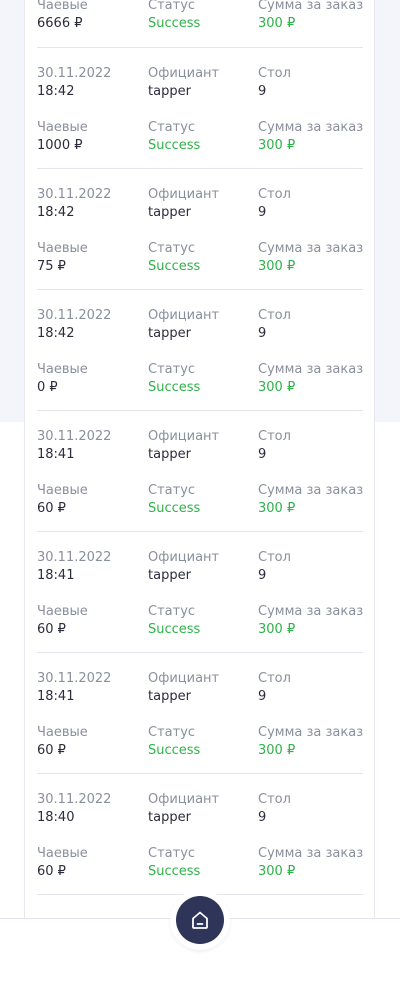 The width and height of the screenshot is (400, 981). I want to click on tips-value: 6666 ₽, so click(60, 23).